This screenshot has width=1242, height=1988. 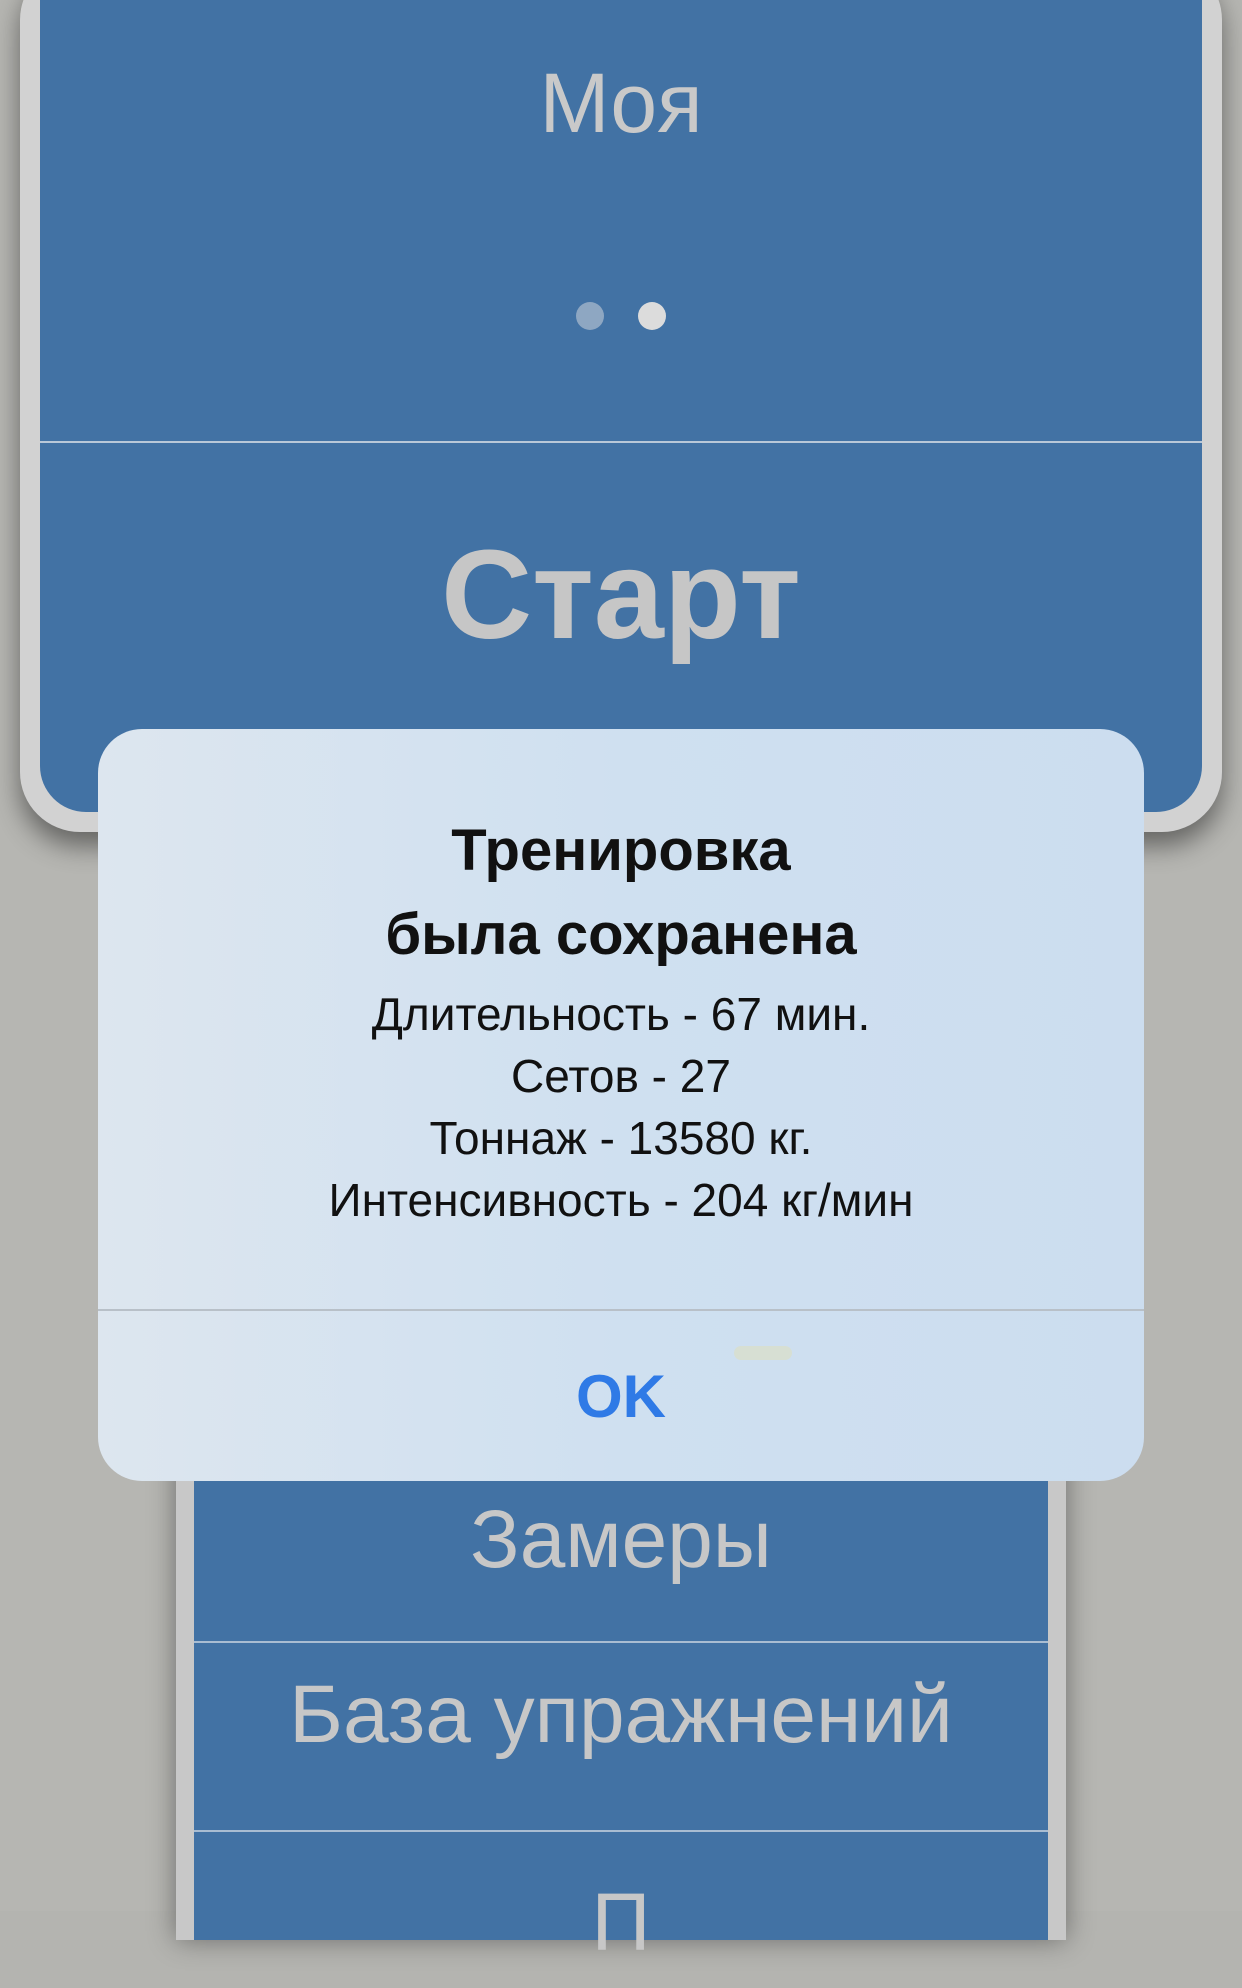 What do you see at coordinates (621, 934) in the screenshot?
I see `alert-title-line-2: была сохранена` at bounding box center [621, 934].